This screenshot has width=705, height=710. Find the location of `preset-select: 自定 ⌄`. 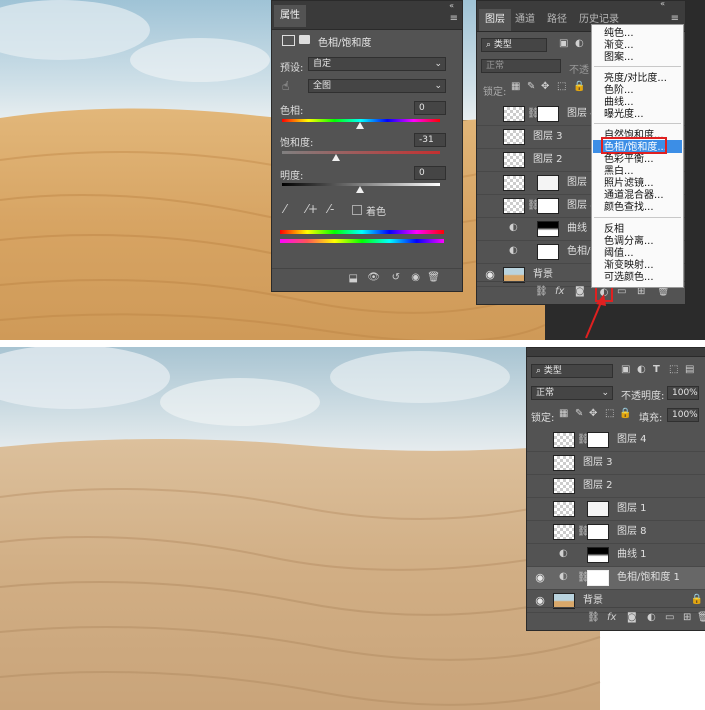

preset-select: 自定 ⌄ is located at coordinates (377, 64).